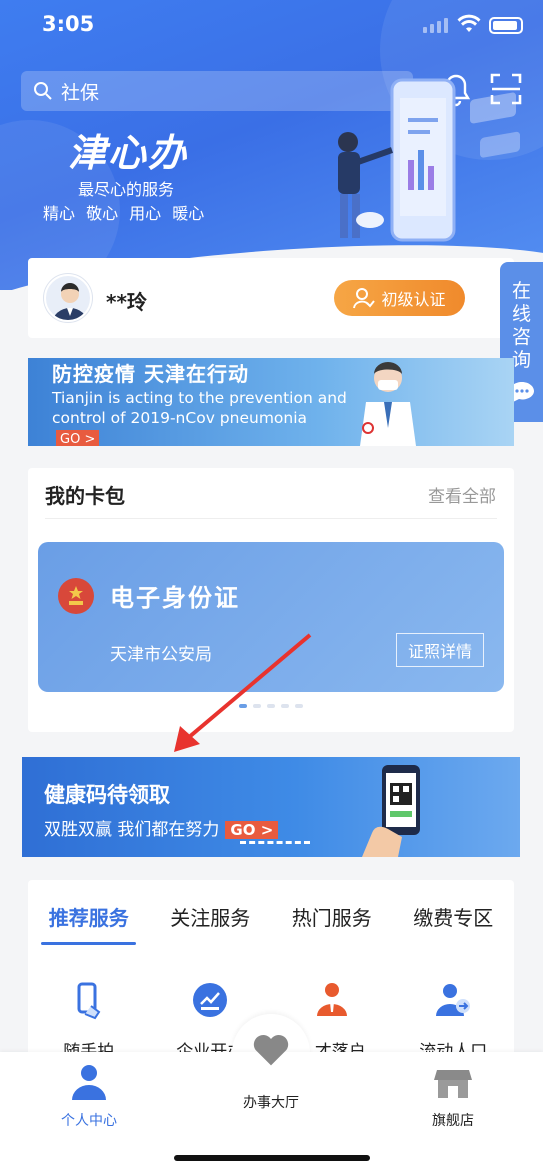 The height and width of the screenshot is (1168, 543). Describe the element at coordinates (271, 298) in the screenshot. I see `user-card: **玲 初级认证` at that location.